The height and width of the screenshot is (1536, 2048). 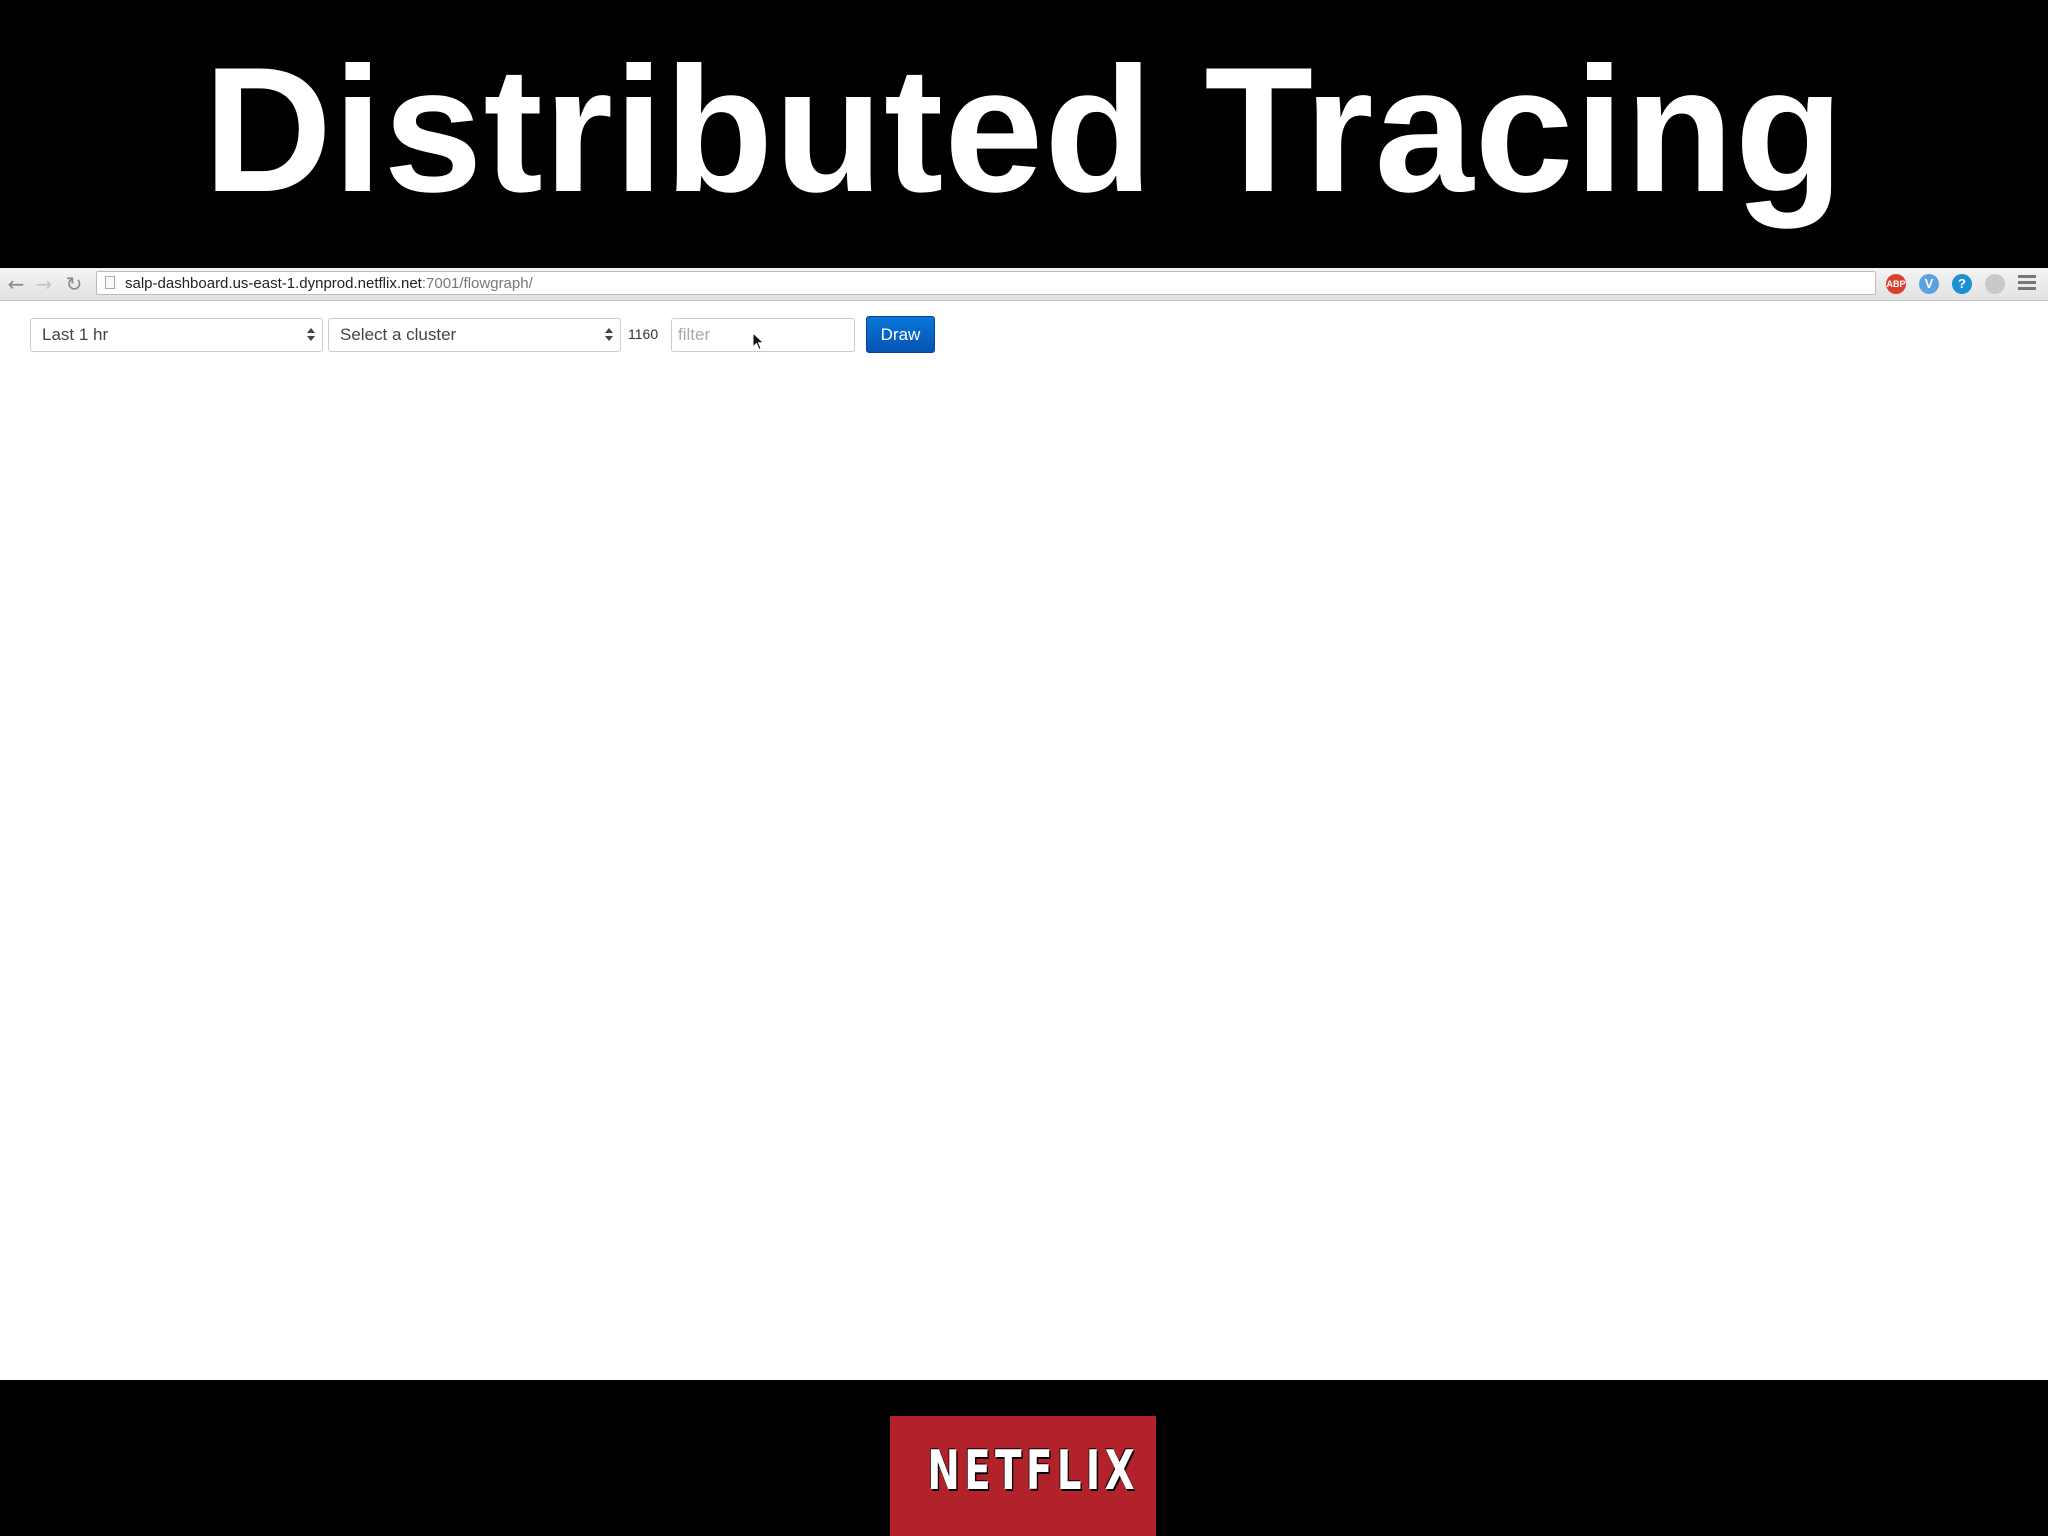 What do you see at coordinates (398, 334) in the screenshot?
I see `cluster-value: Select a cluster` at bounding box center [398, 334].